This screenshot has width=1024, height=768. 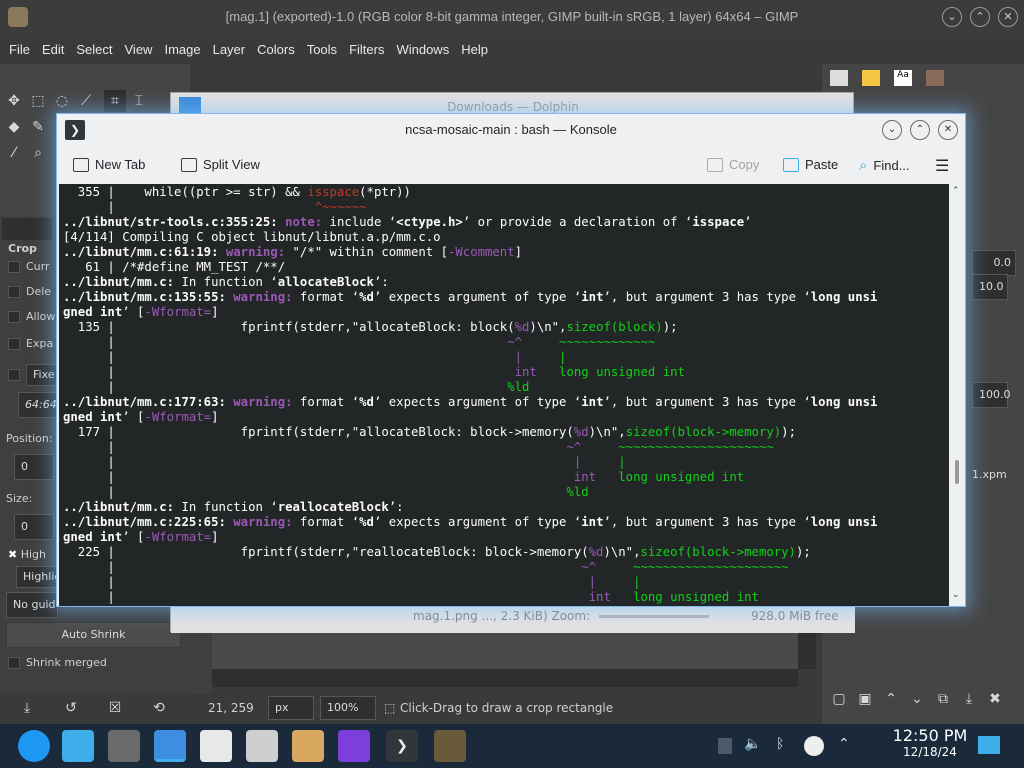 What do you see at coordinates (38, 101) in the screenshot?
I see `rect-select-tool-icon: ⬚` at bounding box center [38, 101].